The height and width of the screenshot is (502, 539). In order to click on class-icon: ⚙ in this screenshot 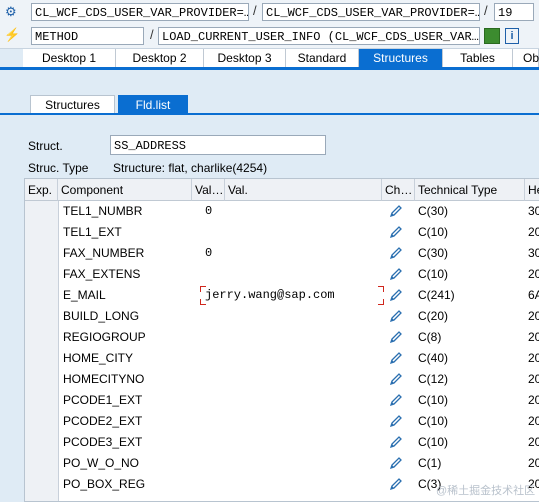, I will do `click(11, 11)`.